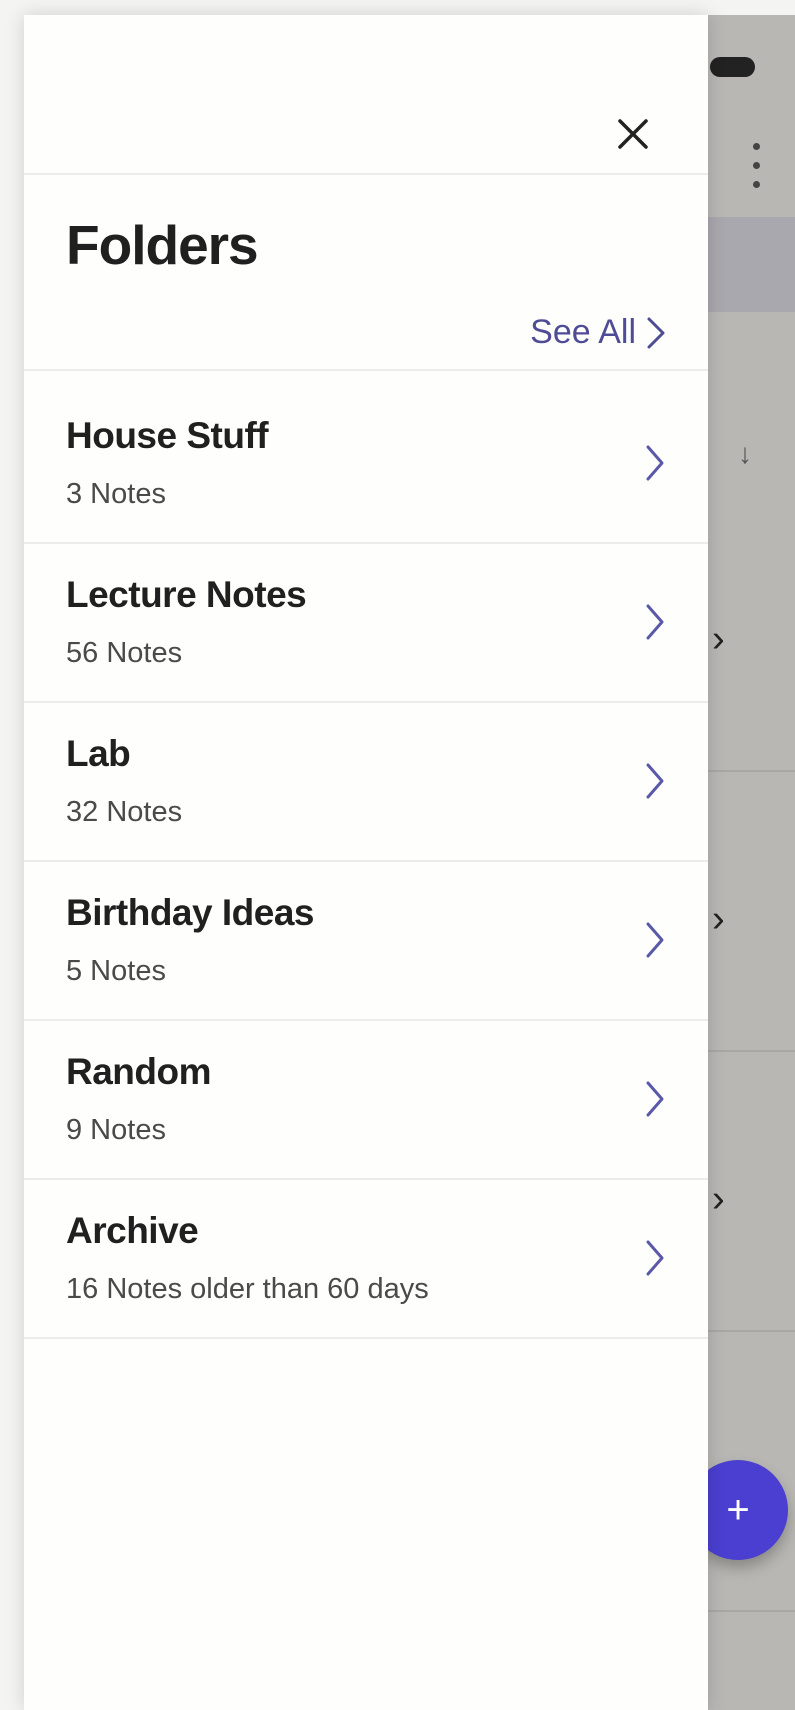 The width and height of the screenshot is (795, 1710). Describe the element at coordinates (732, 67) in the screenshot. I see `status-bar-pill` at that location.